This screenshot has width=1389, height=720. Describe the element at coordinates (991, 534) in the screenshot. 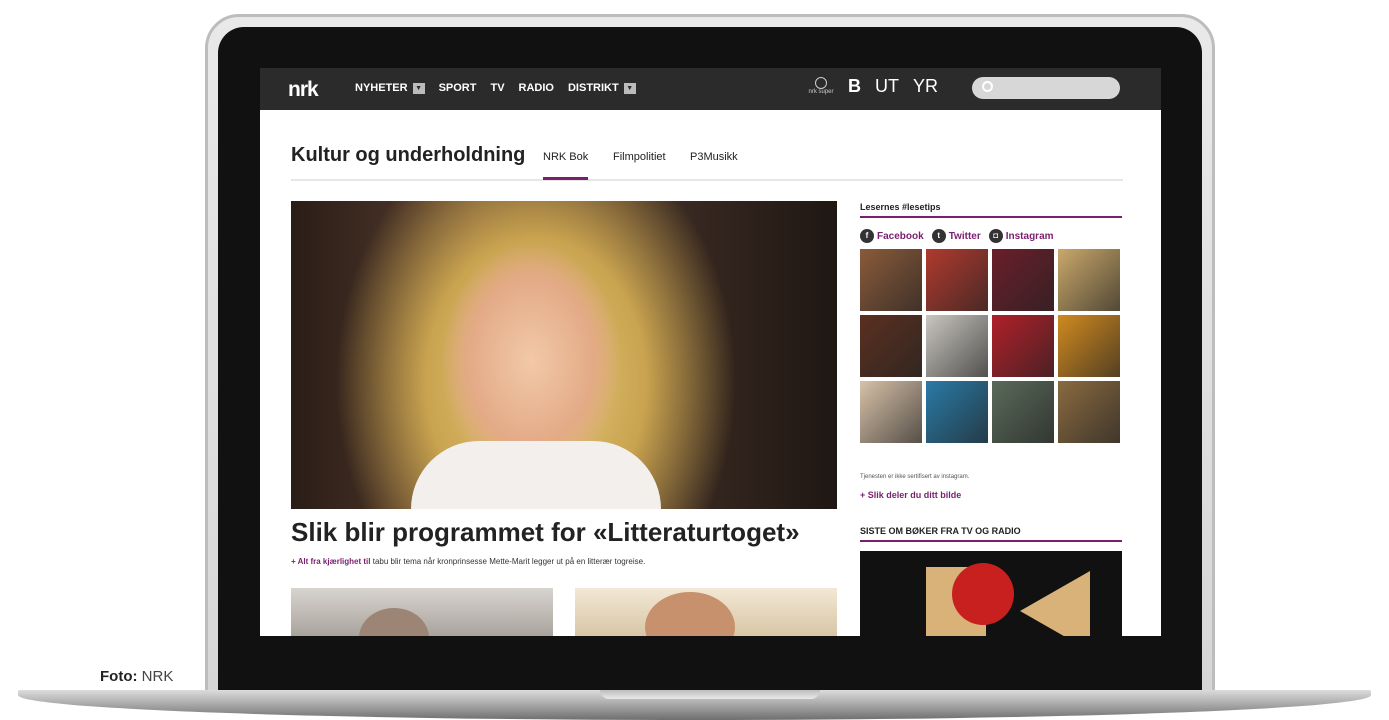

I see `sidebar-section-title: SISTE OM BØKER FRA TV OG RADIO` at that location.